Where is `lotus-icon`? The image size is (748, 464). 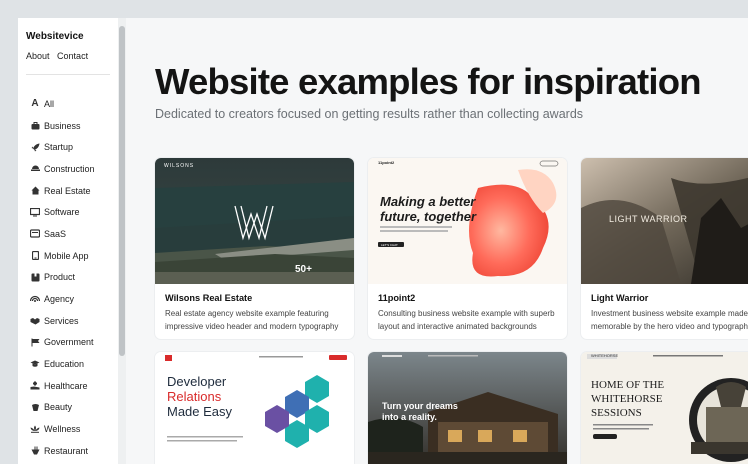 lotus-icon is located at coordinates (35, 429).